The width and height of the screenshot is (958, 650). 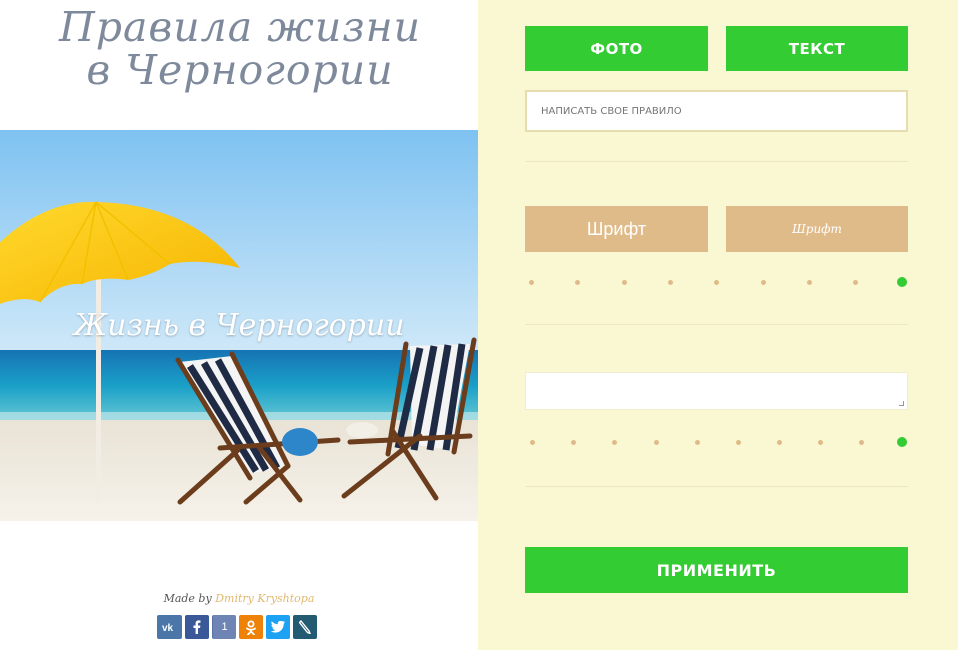 I want to click on svg-text: vk, so click(x=168, y=627).